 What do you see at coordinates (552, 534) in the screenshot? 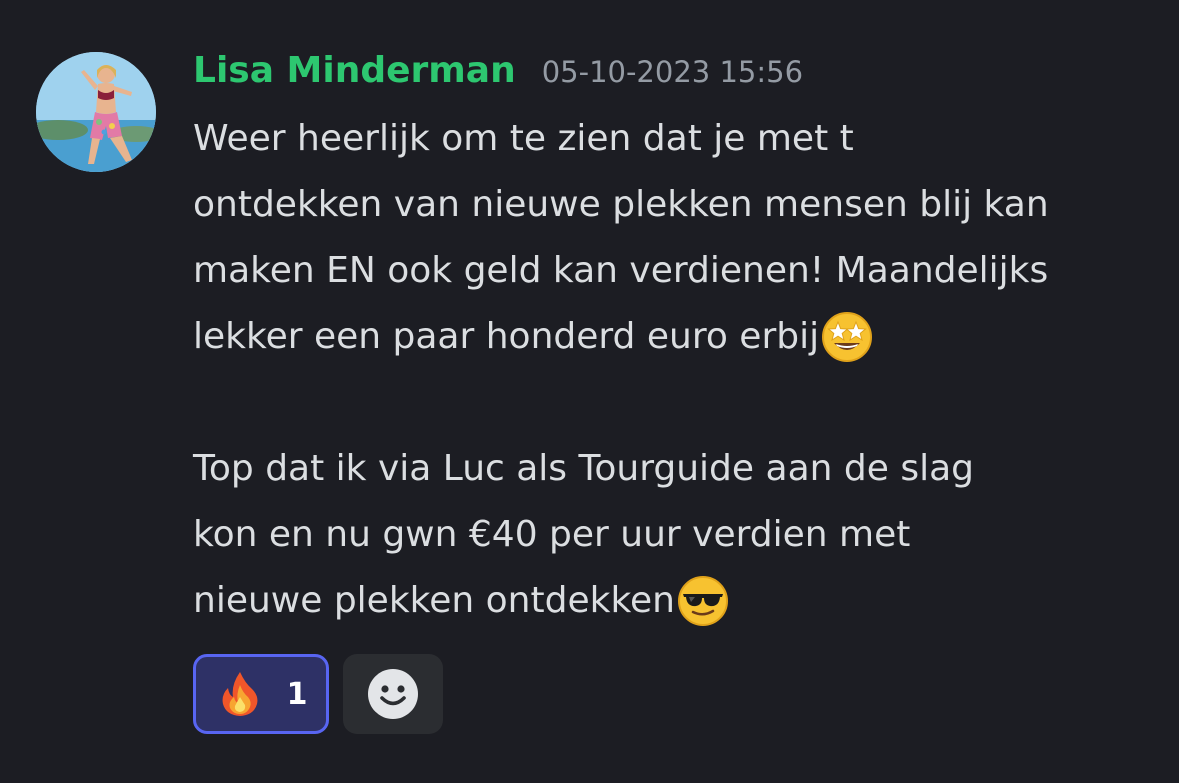
I see `message-line: kon en nu gwn €40 per uur verdien met` at bounding box center [552, 534].